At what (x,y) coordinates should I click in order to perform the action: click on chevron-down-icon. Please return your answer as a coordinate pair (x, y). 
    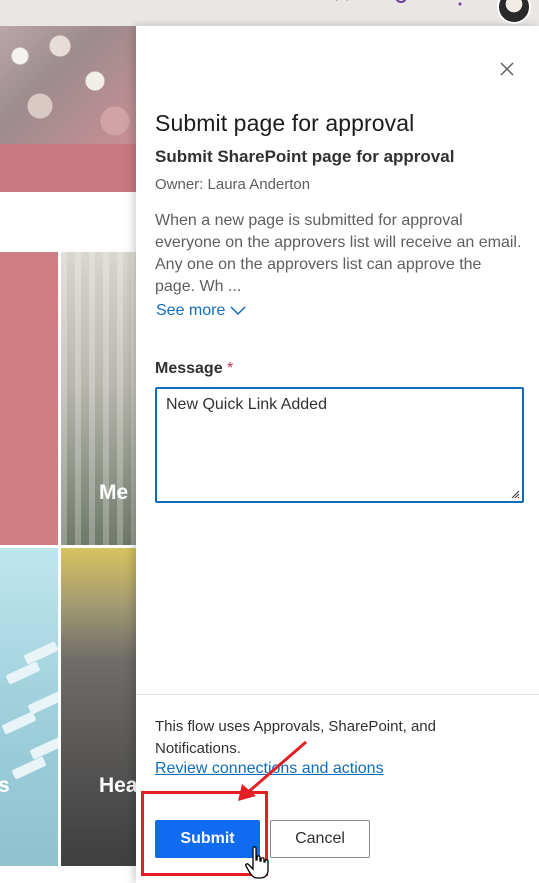
    Looking at the image, I should click on (238, 311).